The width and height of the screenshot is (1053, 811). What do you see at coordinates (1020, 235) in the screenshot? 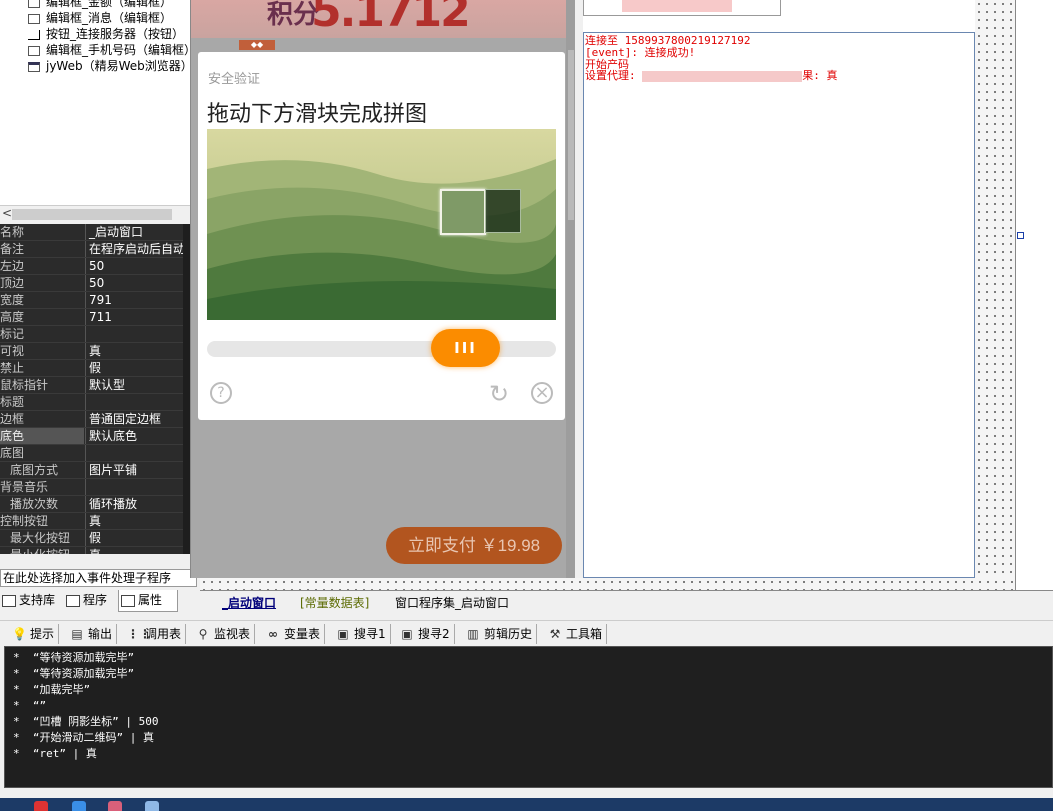
I see `resize-handle` at bounding box center [1020, 235].